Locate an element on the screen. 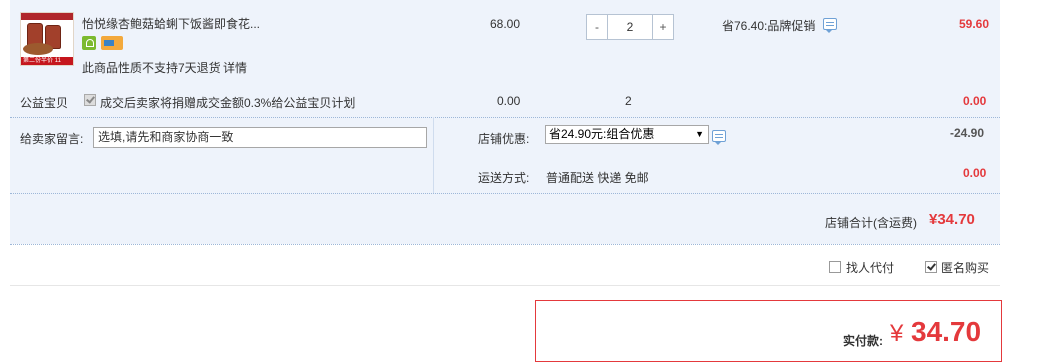 The width and height of the screenshot is (1038, 362). quantity-input: 2 is located at coordinates (630, 27).